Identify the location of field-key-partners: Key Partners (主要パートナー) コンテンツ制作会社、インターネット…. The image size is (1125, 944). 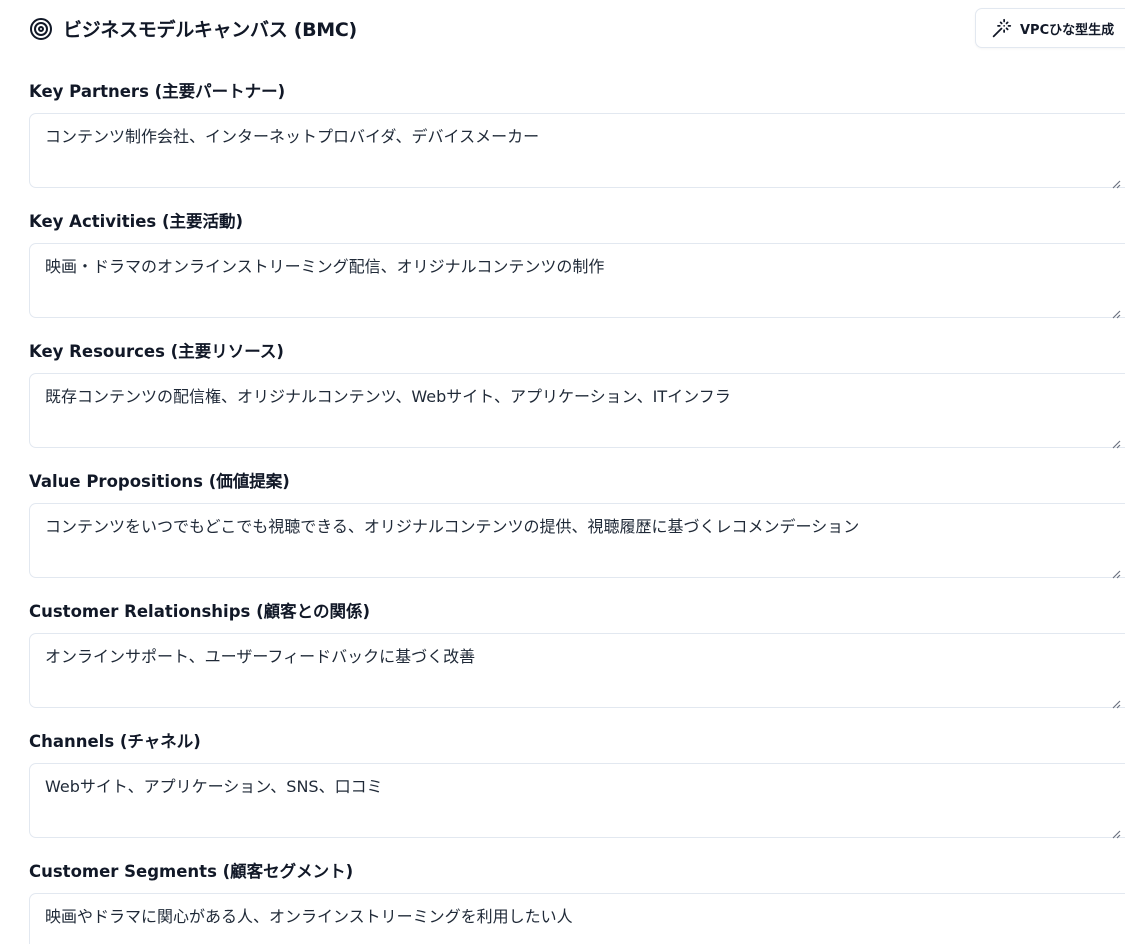
(577, 136).